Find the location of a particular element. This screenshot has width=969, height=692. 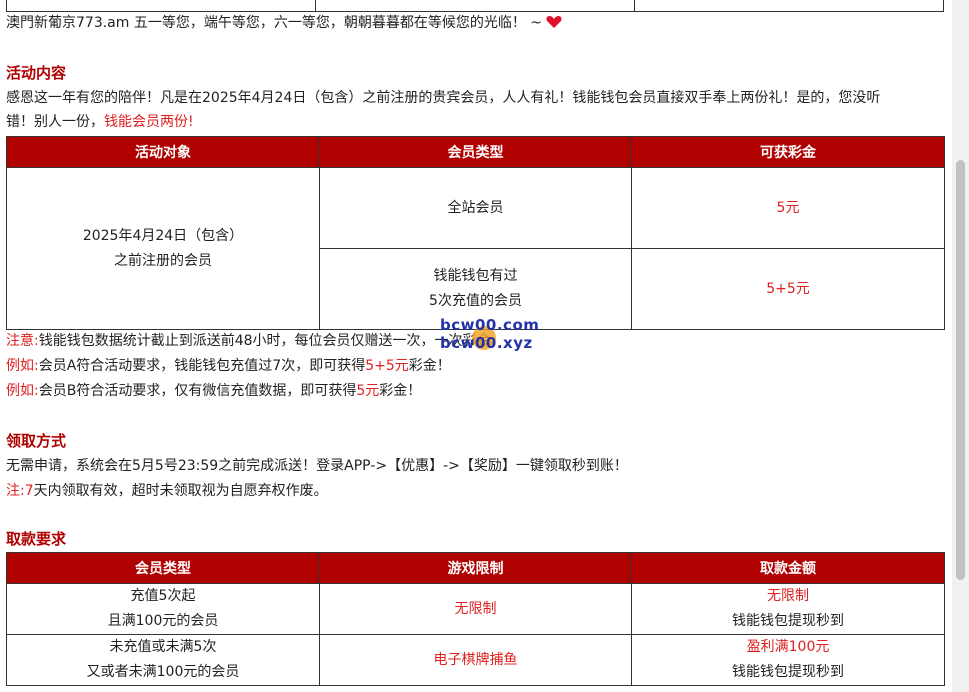

activity-desc-line2: 错！别人一份，钱能会员两份! is located at coordinates (100, 122).